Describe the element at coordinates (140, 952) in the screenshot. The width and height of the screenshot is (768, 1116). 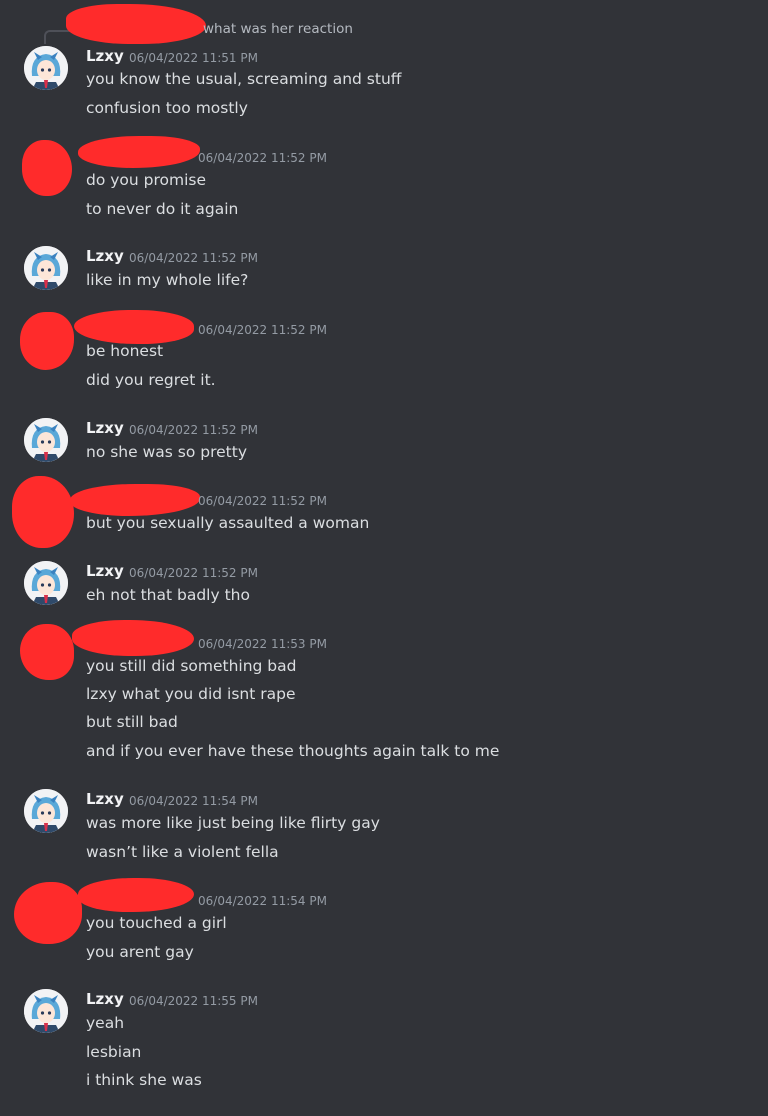
I see `message-text: you arent gay` at that location.